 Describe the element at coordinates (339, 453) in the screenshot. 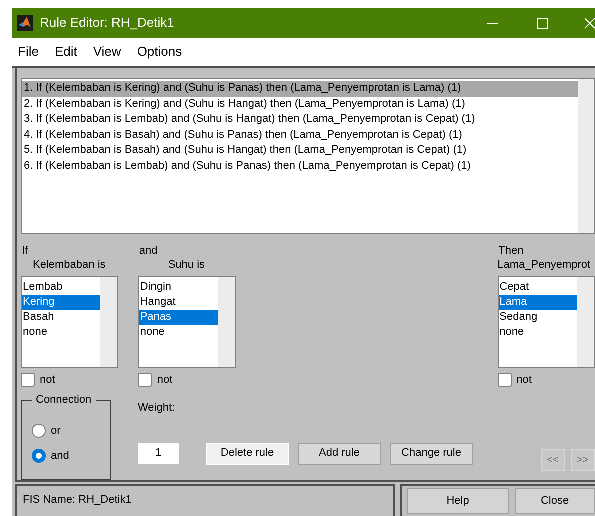

I see `action-button: Add rule` at that location.